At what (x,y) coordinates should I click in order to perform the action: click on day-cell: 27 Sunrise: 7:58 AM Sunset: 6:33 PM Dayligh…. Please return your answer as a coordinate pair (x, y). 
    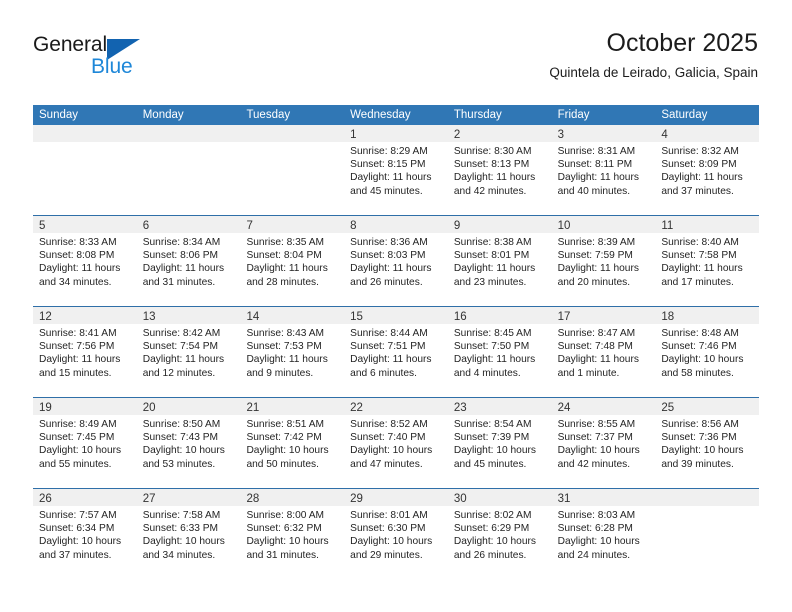
    Looking at the image, I should click on (188, 534).